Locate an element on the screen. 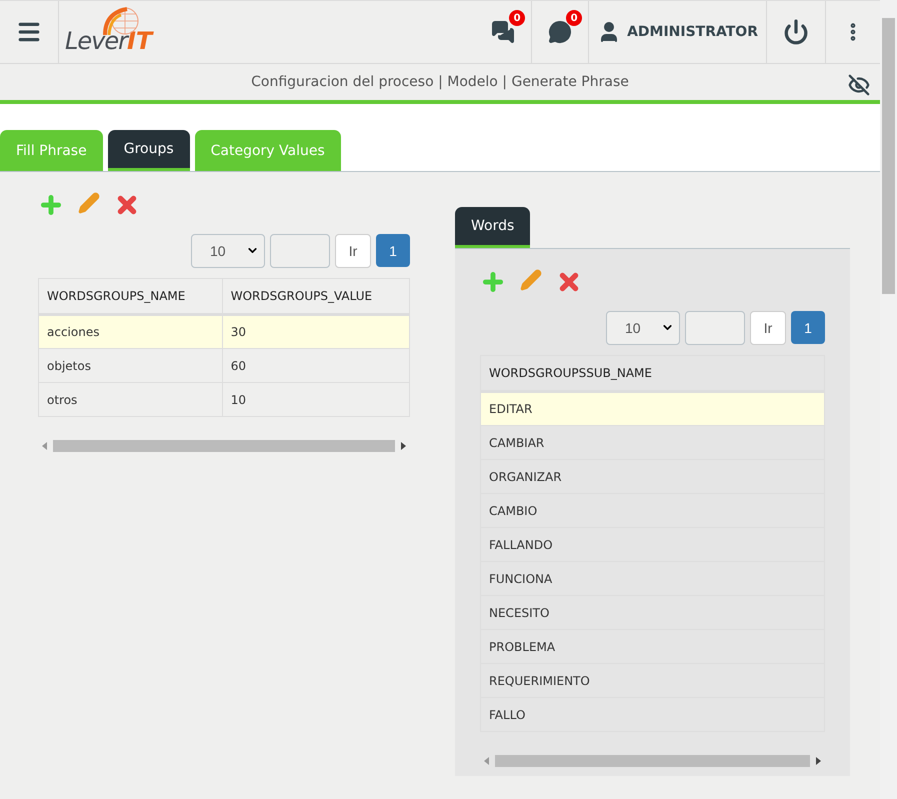  table-cell: FUNCIONA is located at coordinates (652, 579).